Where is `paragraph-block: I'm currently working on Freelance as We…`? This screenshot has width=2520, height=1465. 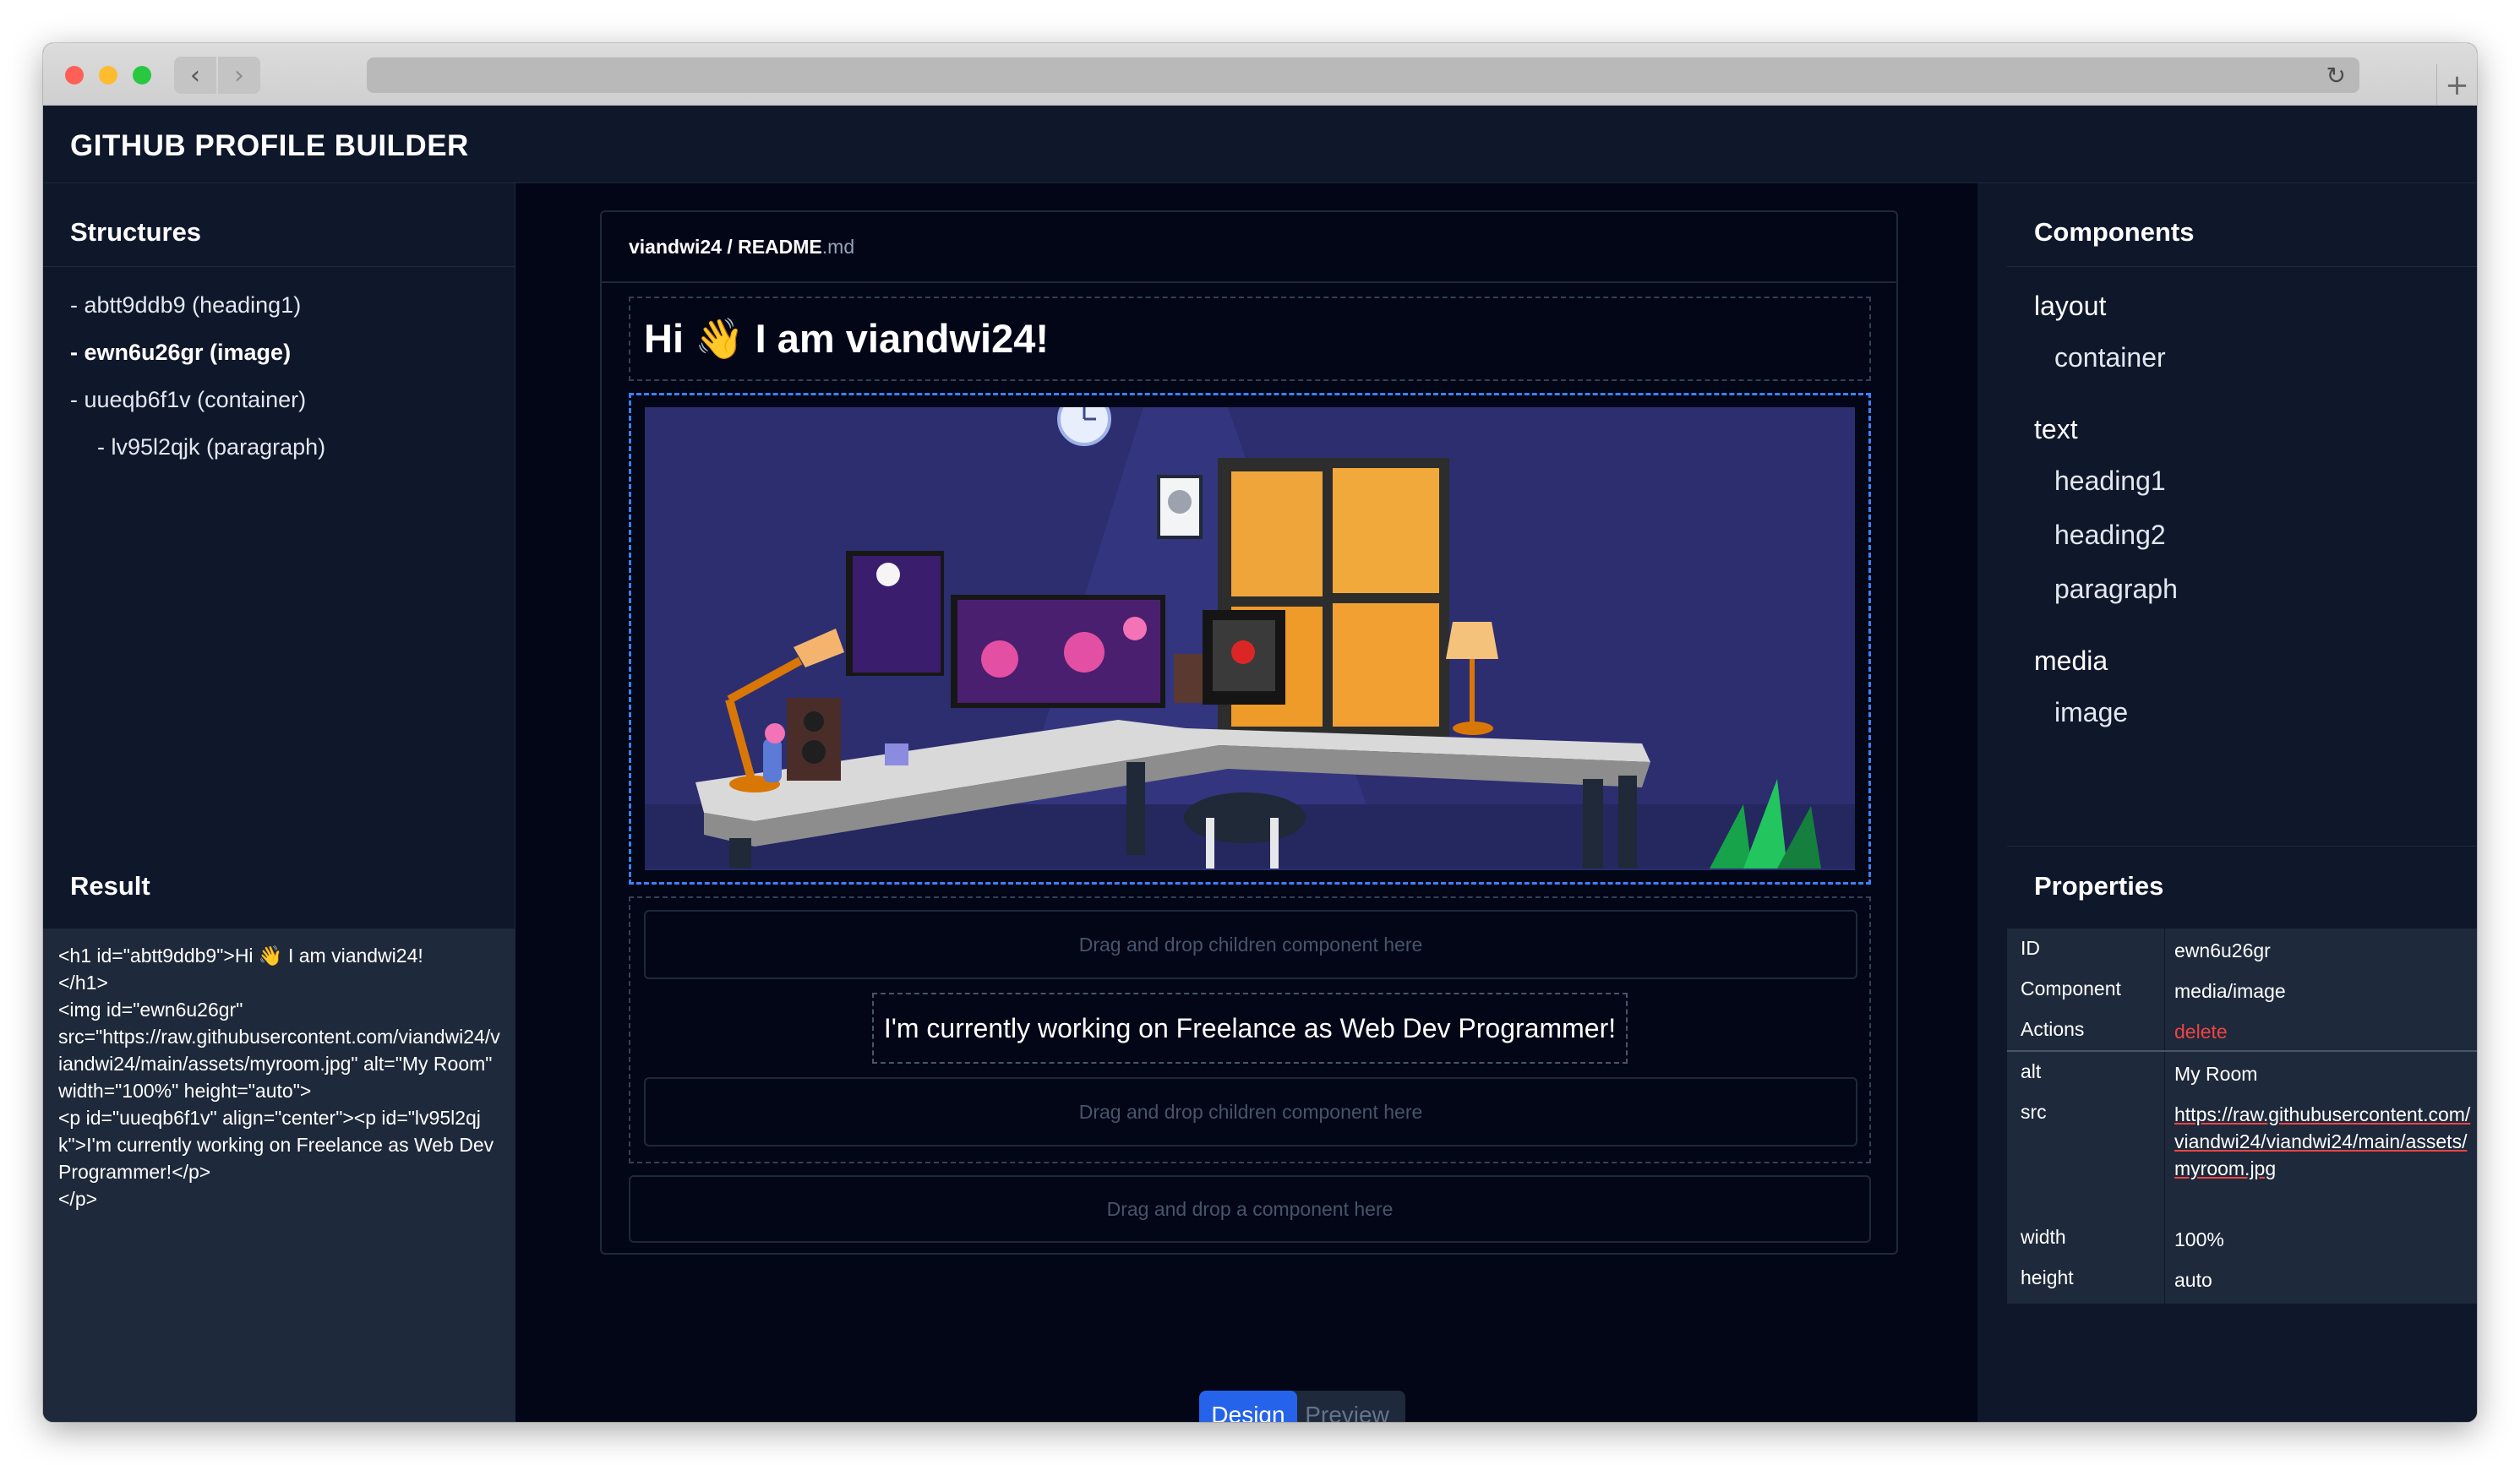 paragraph-block: I'm currently working on Freelance as We… is located at coordinates (1250, 1028).